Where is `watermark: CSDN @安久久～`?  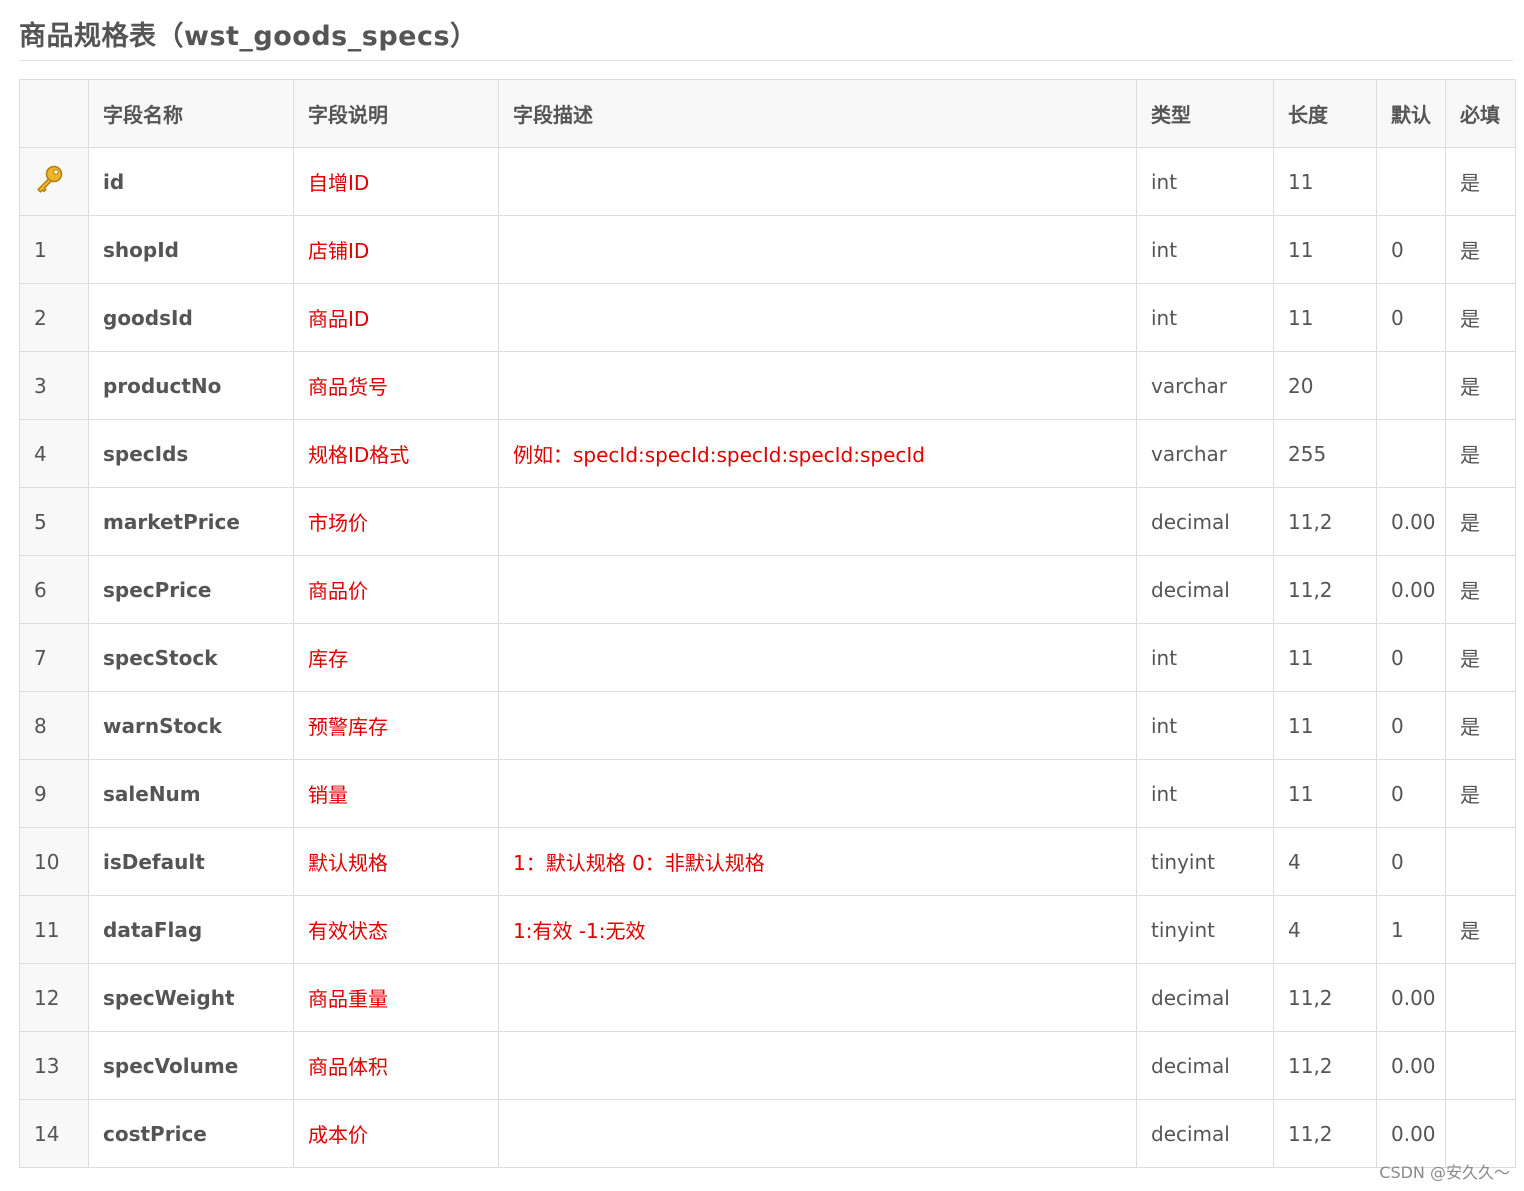
watermark: CSDN @安久久～ is located at coordinates (1444, 1172).